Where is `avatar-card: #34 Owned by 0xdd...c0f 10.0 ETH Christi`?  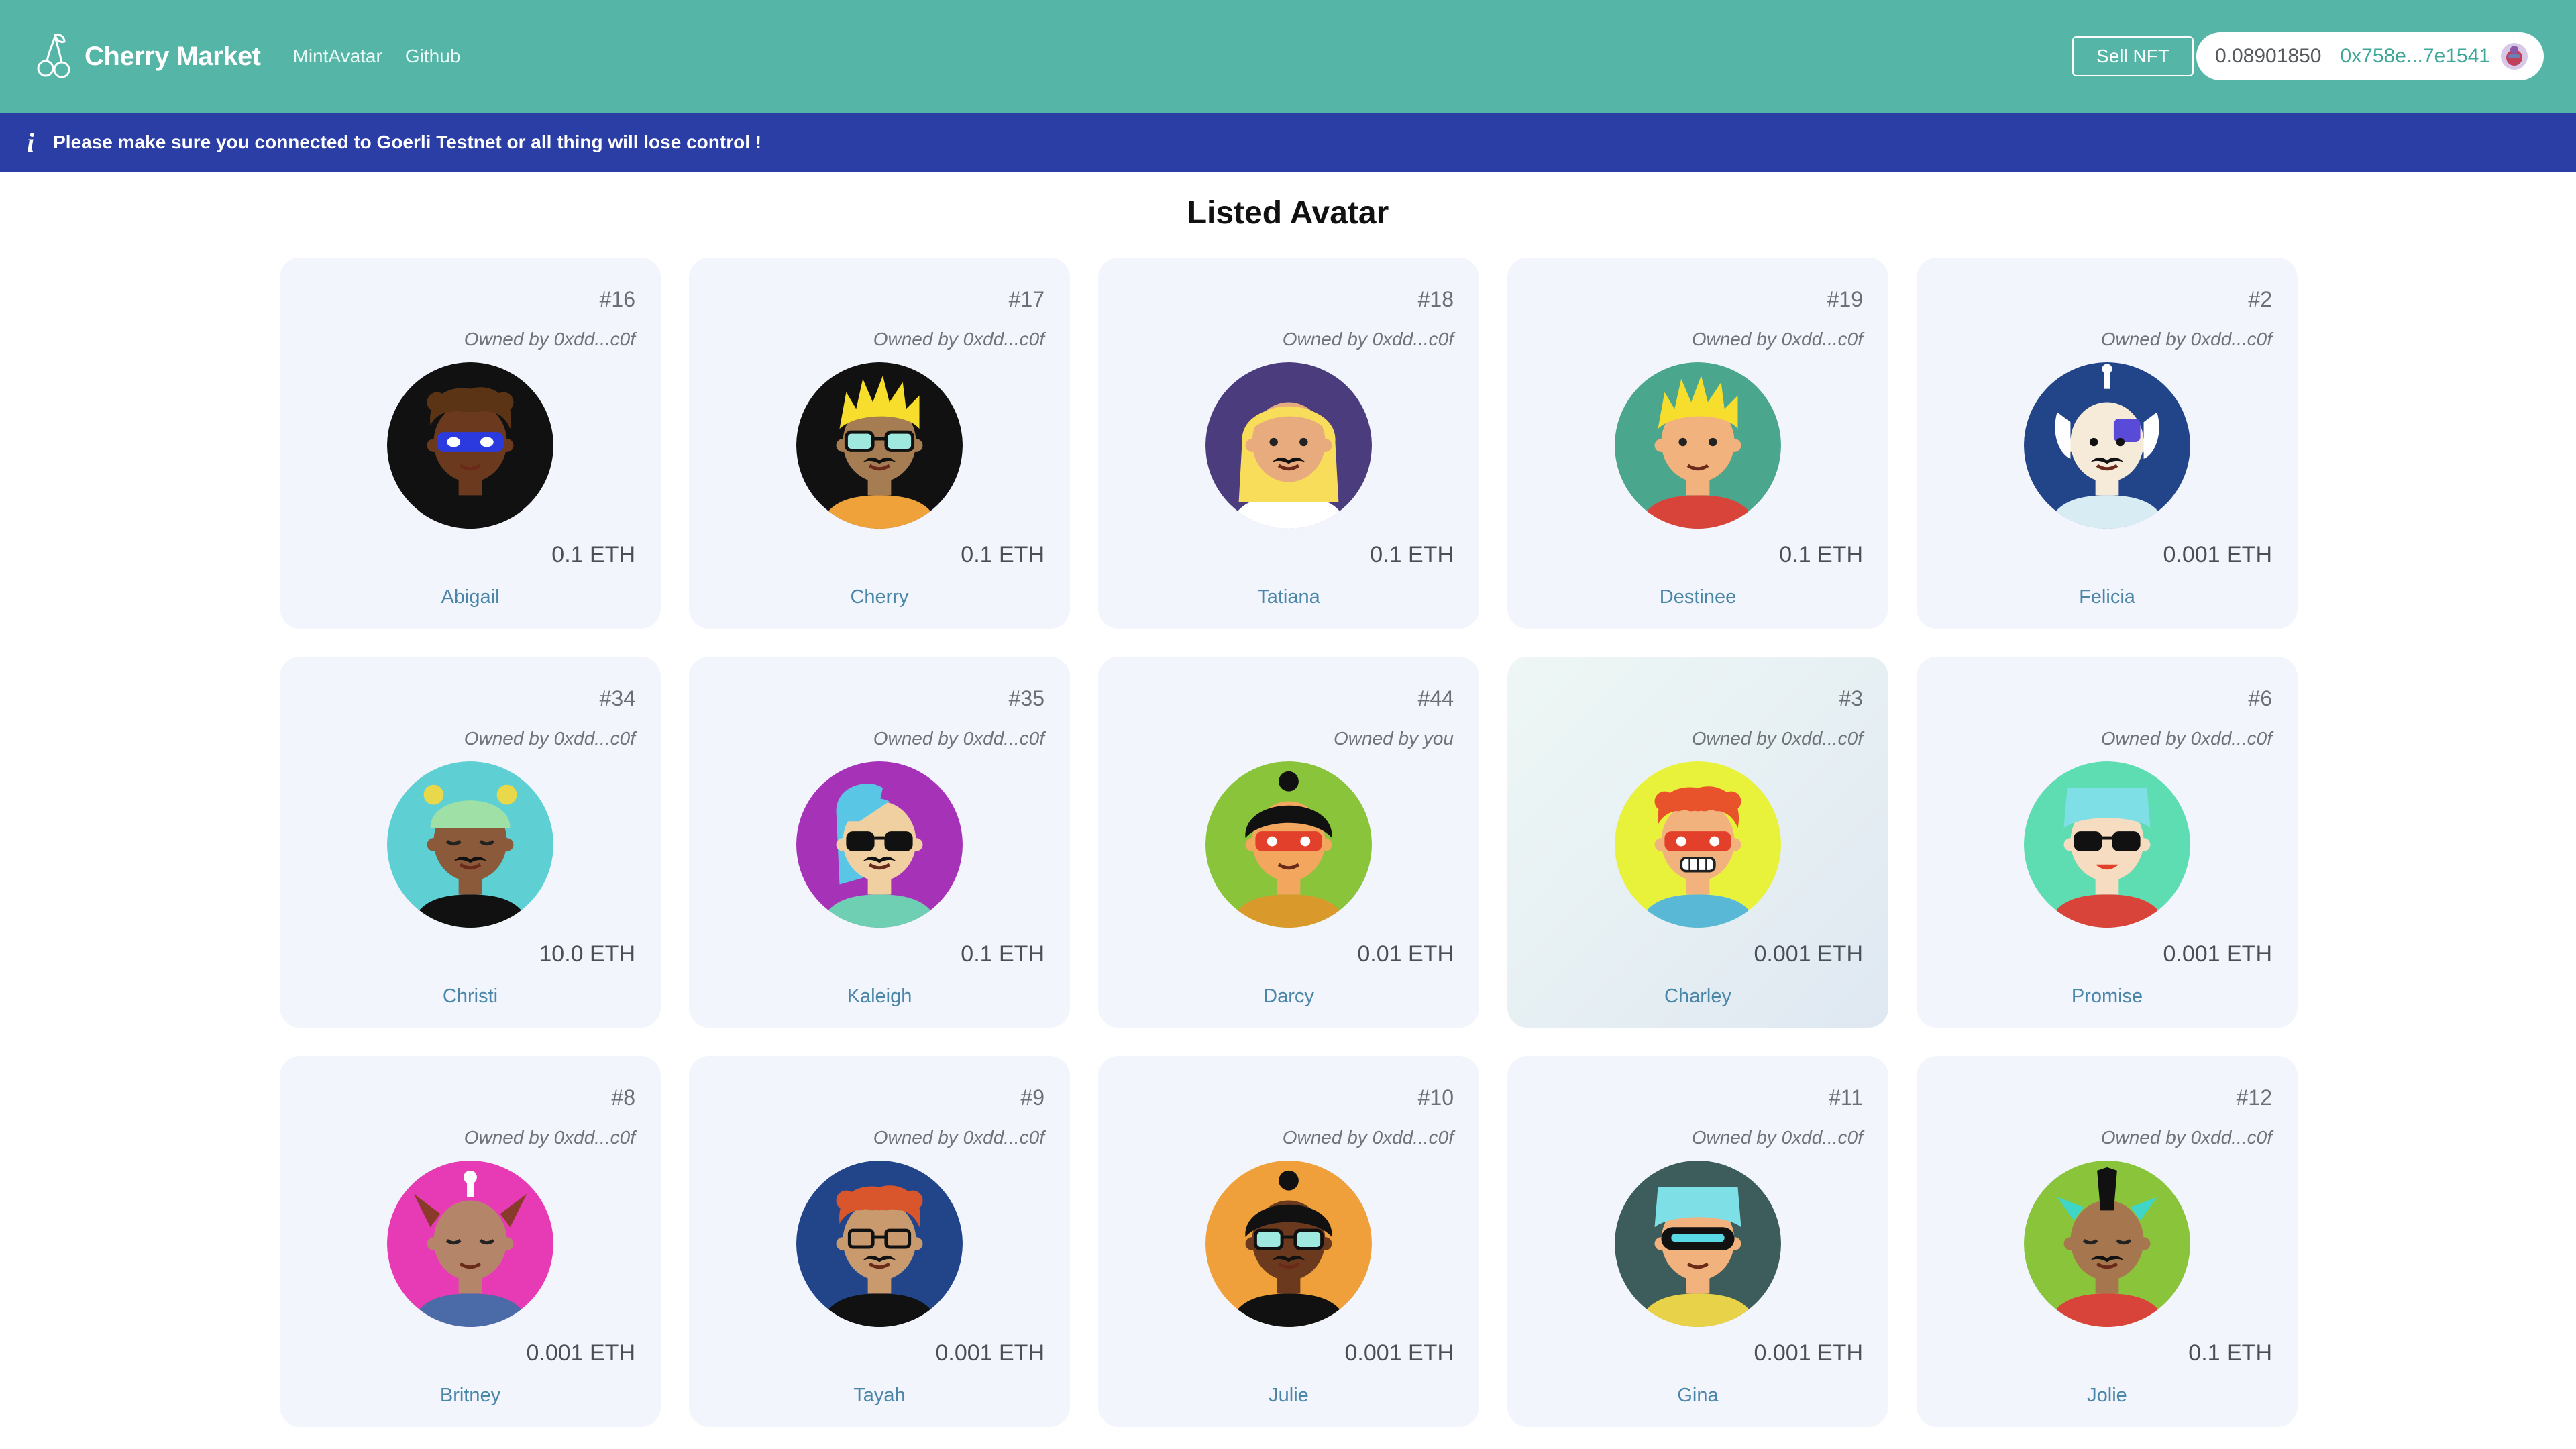 avatar-card: #34 Owned by 0xdd...c0f 10.0 ETH Christi is located at coordinates (470, 842).